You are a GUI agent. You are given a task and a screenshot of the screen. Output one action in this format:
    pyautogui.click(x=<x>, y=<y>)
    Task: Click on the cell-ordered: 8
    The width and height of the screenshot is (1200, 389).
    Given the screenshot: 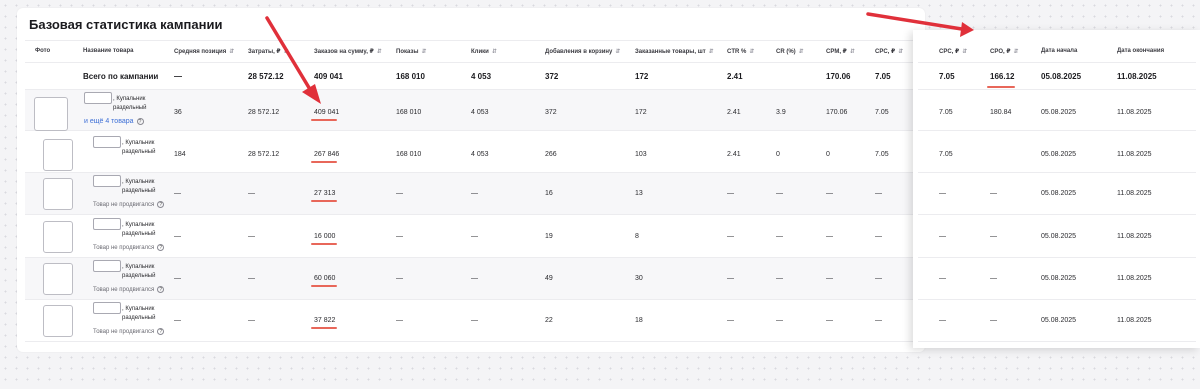 What is the action you would take?
    pyautogui.click(x=637, y=236)
    